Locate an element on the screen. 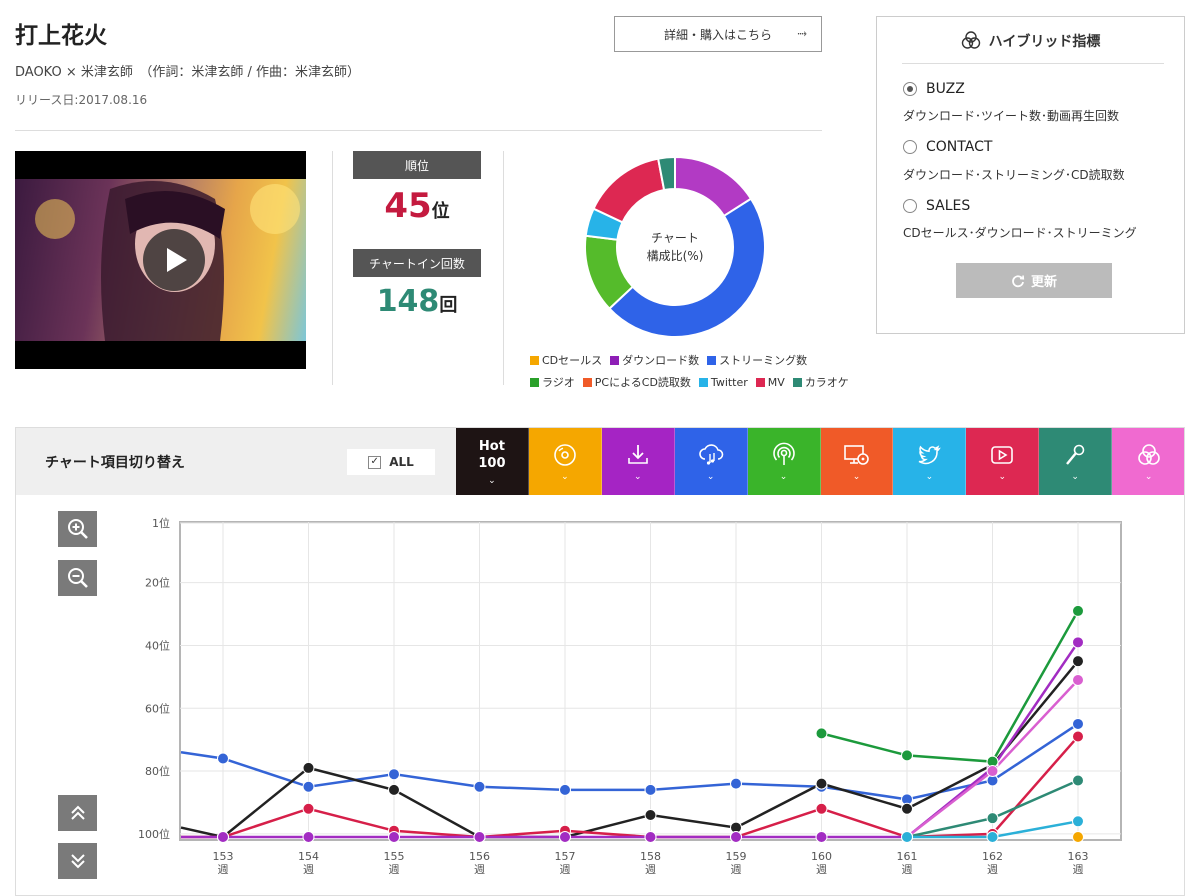  y-tick-label: 60位 is located at coordinates (157, 708).